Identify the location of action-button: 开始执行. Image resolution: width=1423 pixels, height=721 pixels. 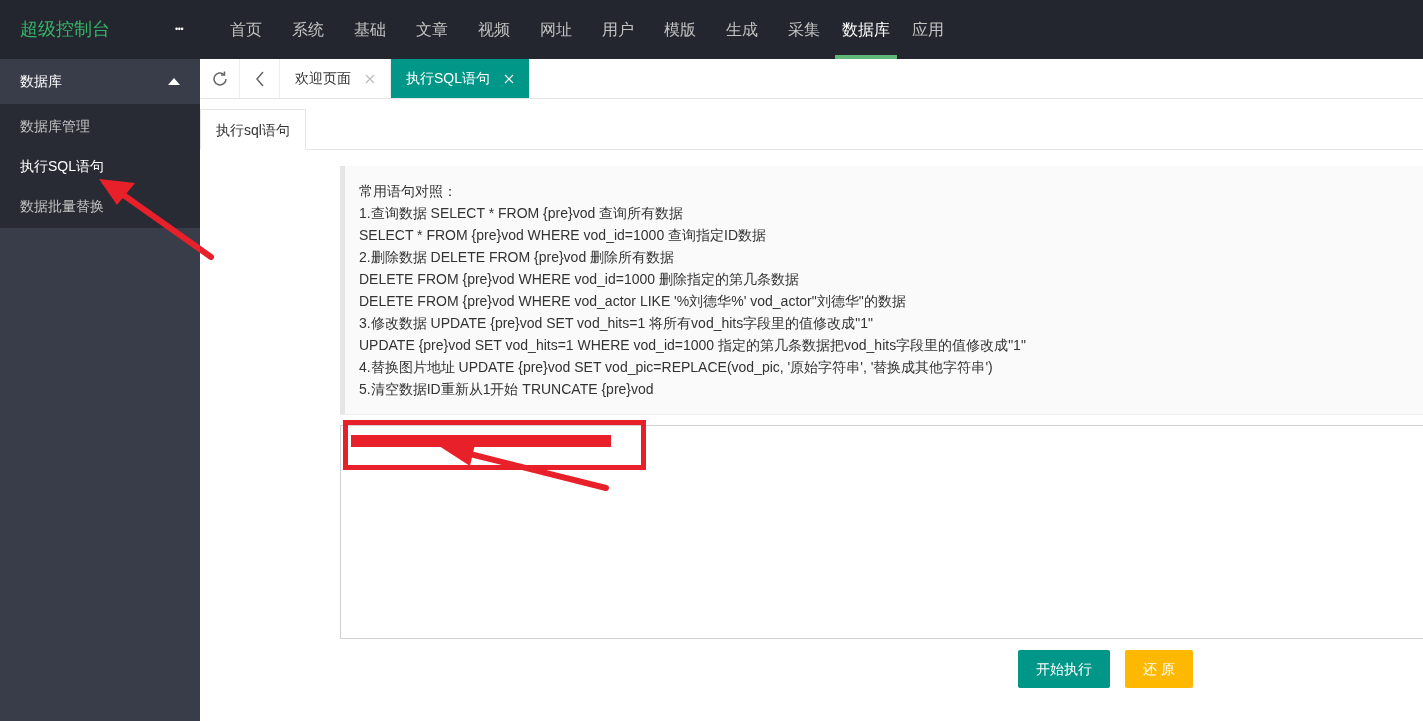
(1064, 669).